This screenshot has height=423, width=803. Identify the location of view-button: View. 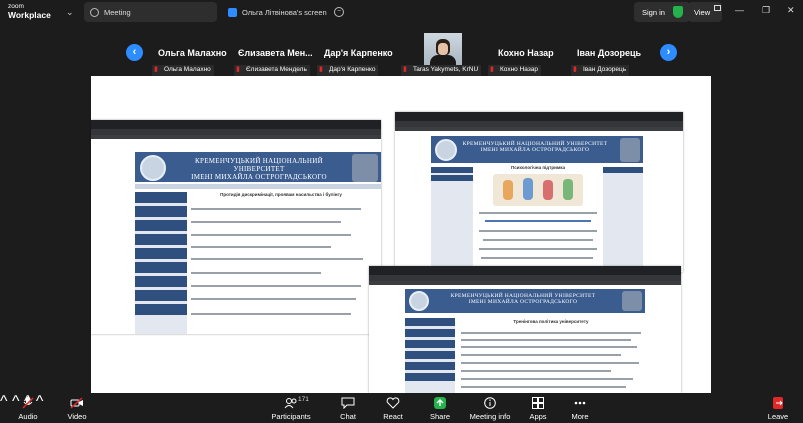
(705, 12).